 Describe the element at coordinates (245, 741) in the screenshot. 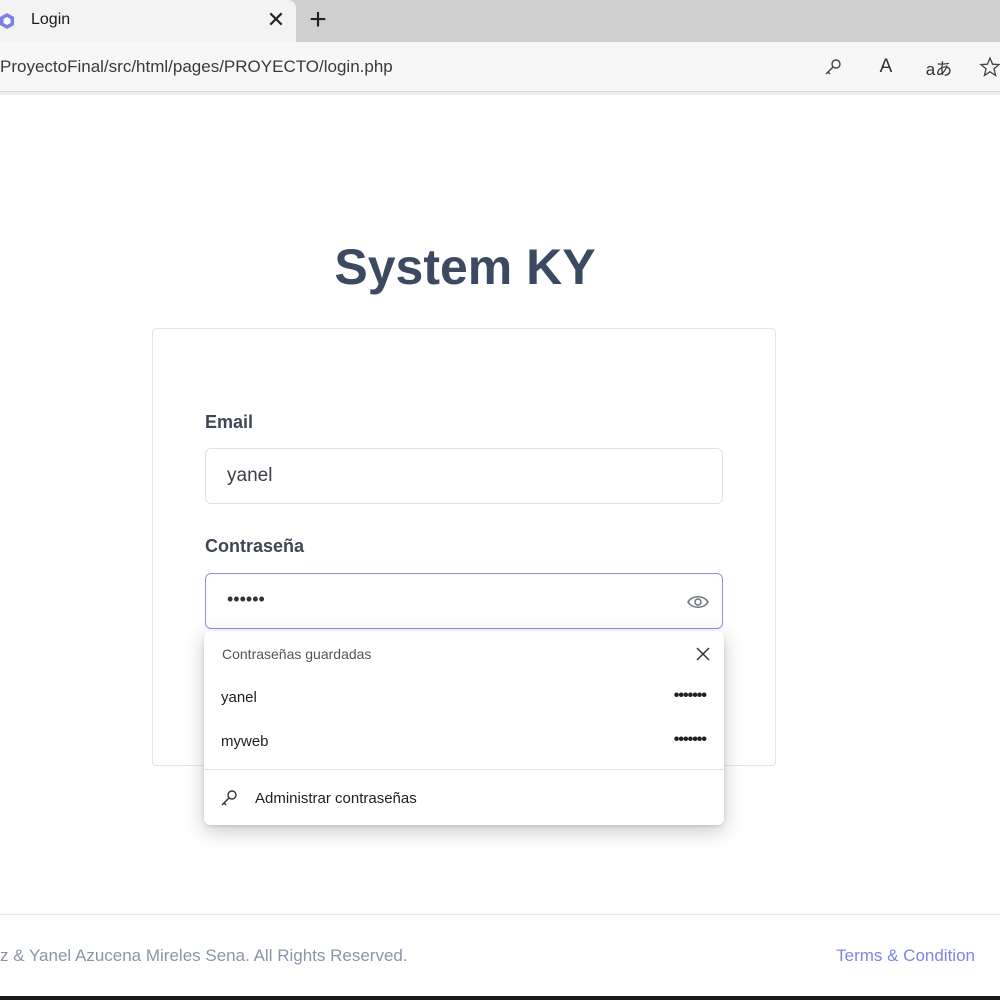

I see `saved-password-username: myweb` at that location.